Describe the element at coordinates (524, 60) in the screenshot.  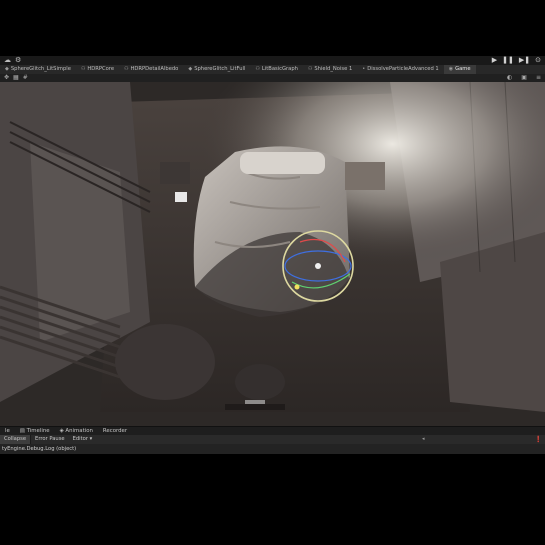
I see `step-button: ▶❚` at that location.